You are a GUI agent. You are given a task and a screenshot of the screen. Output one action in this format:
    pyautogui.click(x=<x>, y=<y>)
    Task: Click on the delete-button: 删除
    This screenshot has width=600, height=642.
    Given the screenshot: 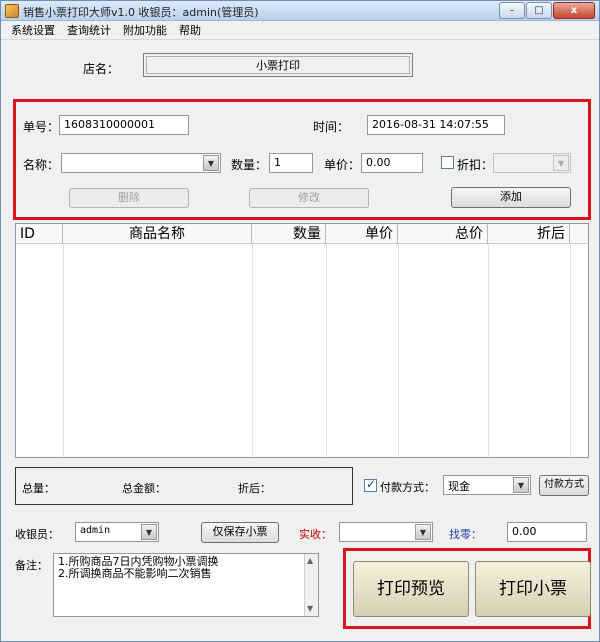 What is the action you would take?
    pyautogui.click(x=129, y=198)
    